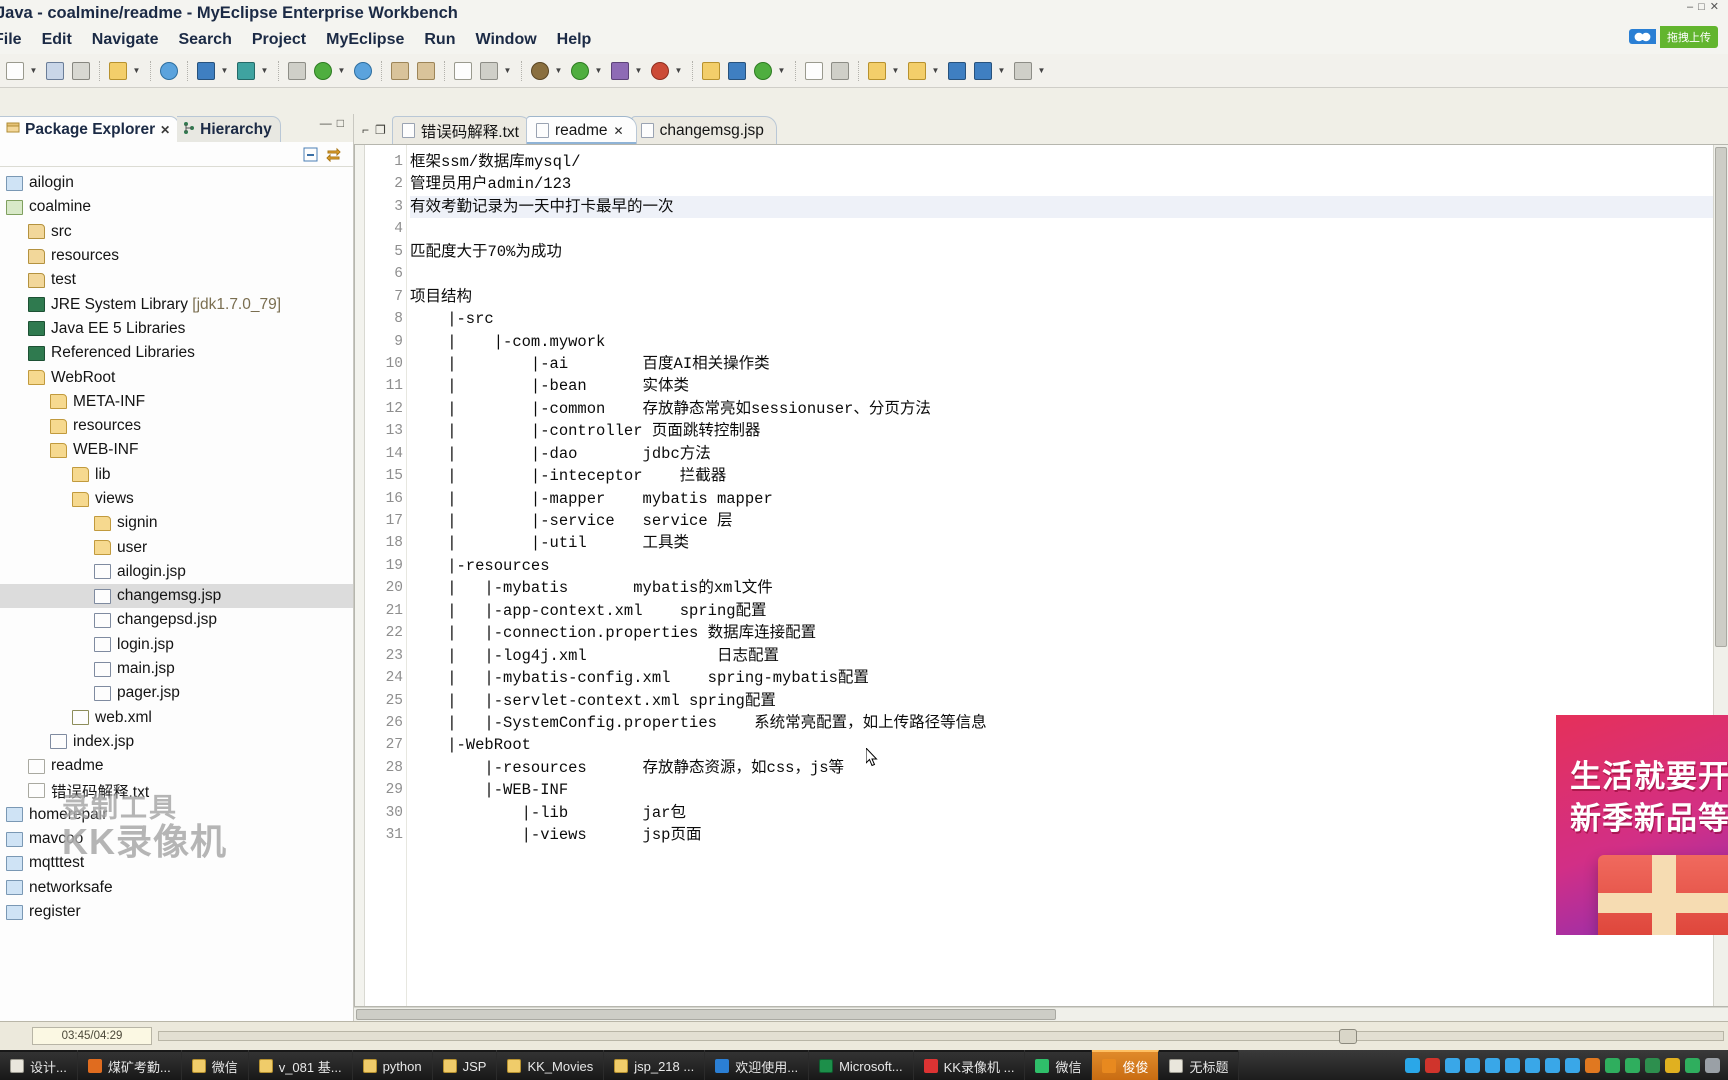 The image size is (1728, 1080). I want to click on tree-item: main.jsp, so click(176, 669).